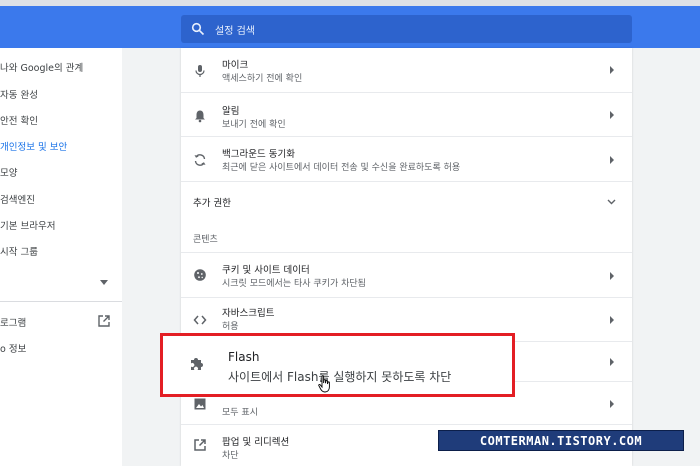  I want to click on sidebar-item-extensions: 로그램, so click(13, 322).